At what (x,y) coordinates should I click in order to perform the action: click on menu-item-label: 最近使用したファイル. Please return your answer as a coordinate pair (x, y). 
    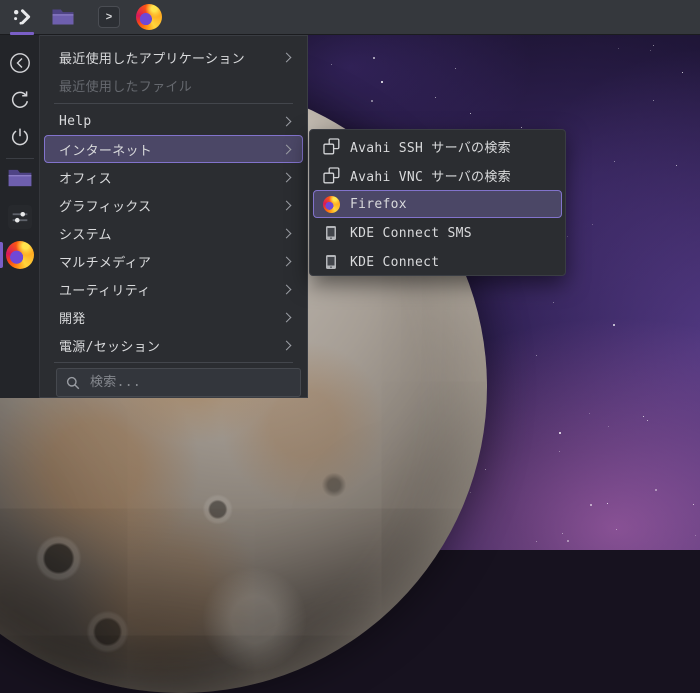
    Looking at the image, I should click on (126, 87).